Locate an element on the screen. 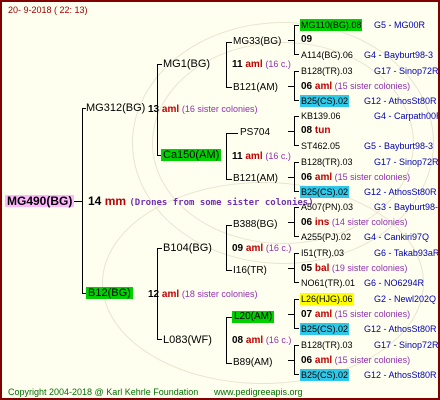 The image size is (440, 400). gen5-code-bottom: G6 - NO6294R is located at coordinates (394, 283).